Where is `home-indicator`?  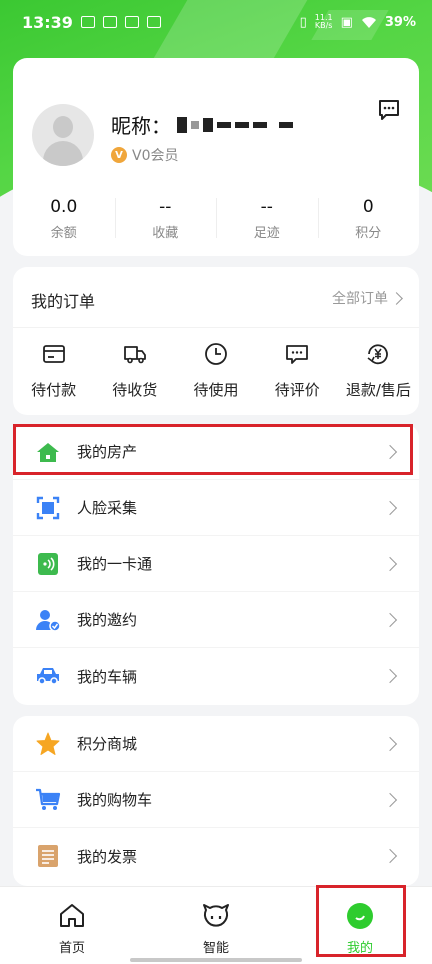
home-indicator is located at coordinates (216, 960).